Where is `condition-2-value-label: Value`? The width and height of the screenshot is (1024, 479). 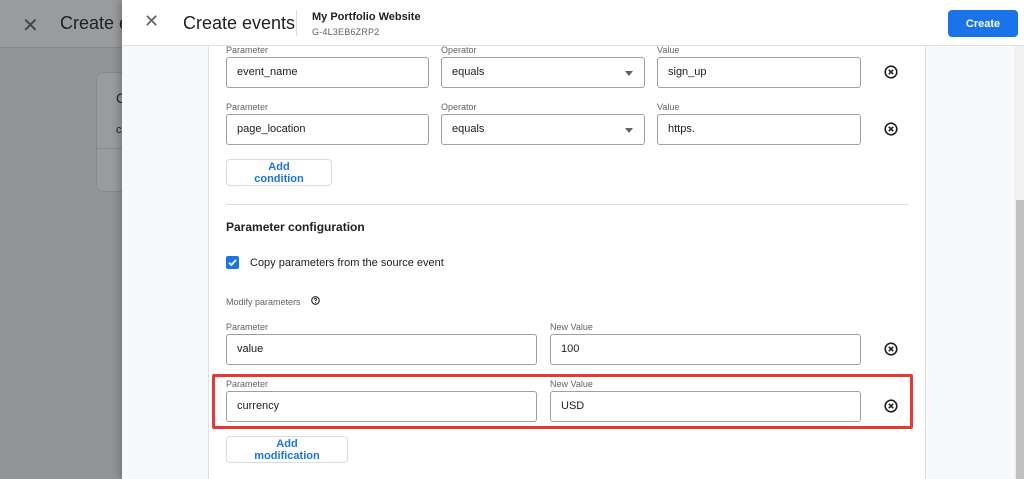
condition-2-value-label: Value is located at coordinates (668, 107).